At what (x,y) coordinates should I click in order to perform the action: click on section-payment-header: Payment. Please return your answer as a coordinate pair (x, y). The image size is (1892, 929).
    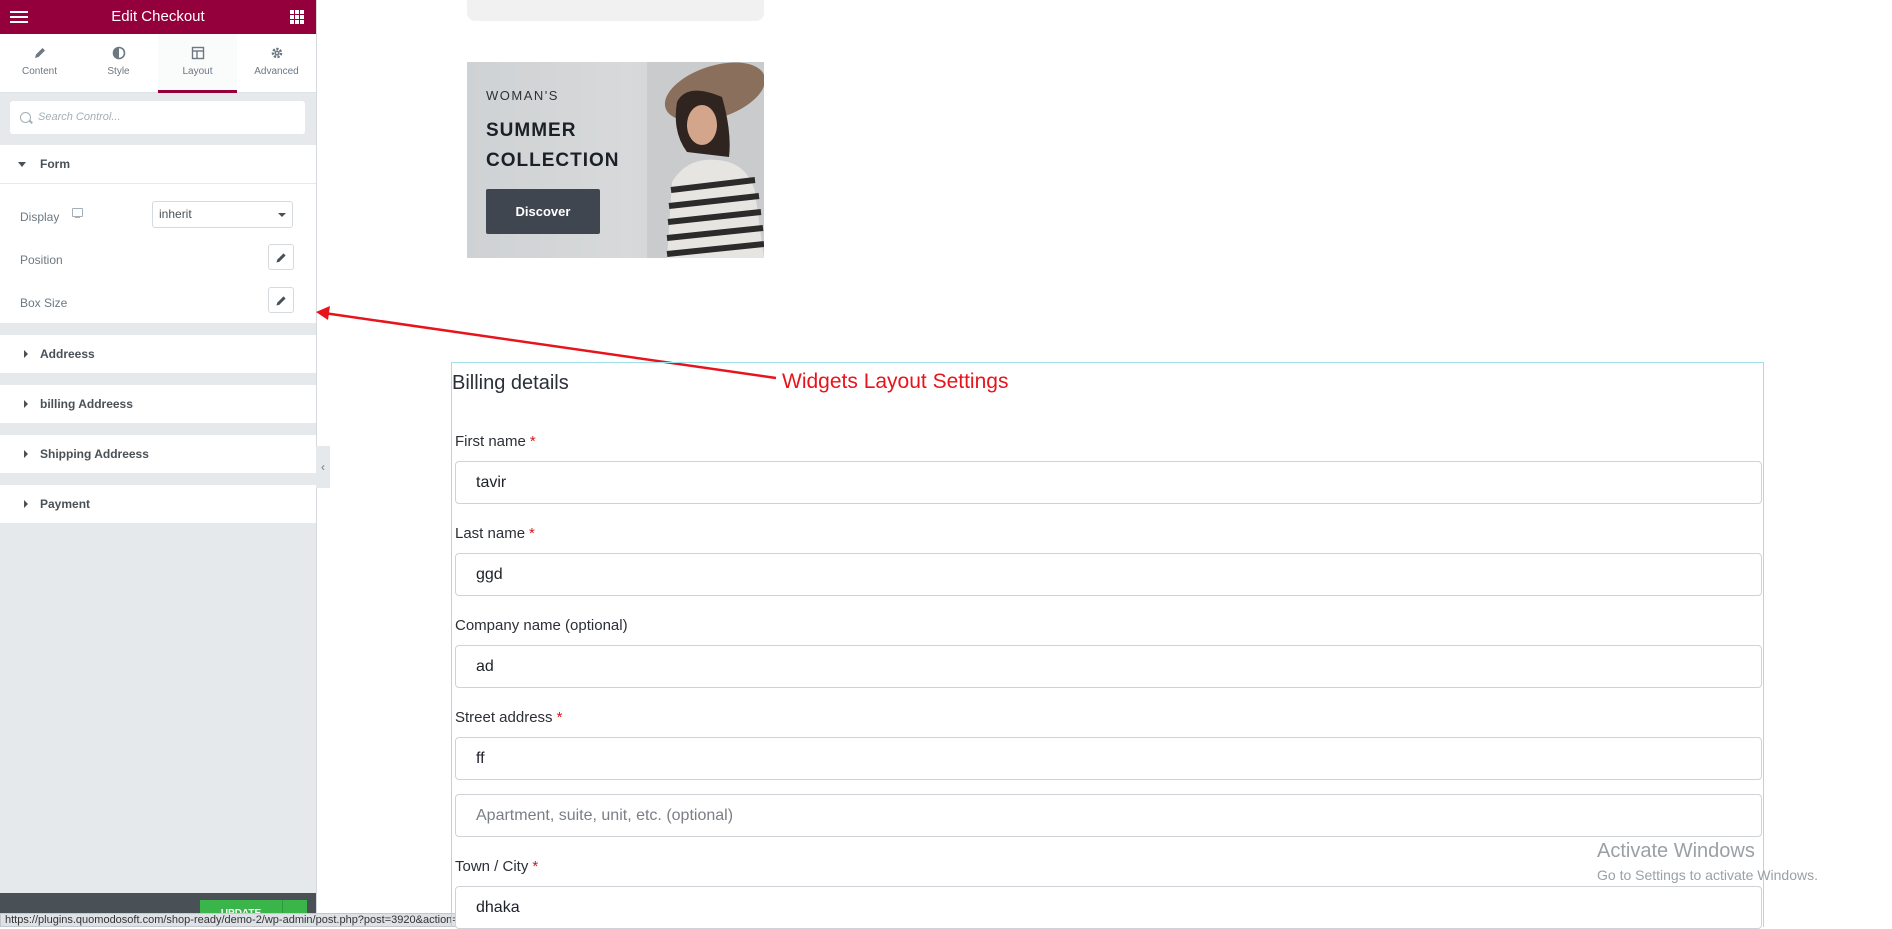
    Looking at the image, I should click on (158, 504).